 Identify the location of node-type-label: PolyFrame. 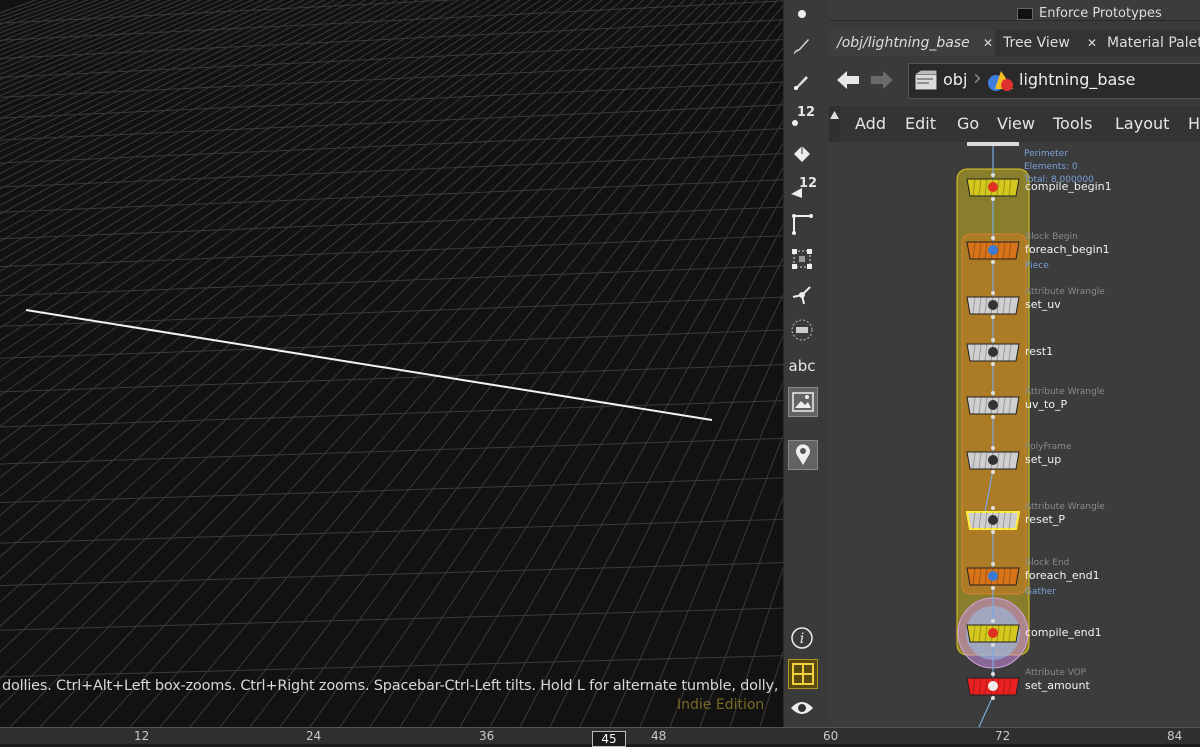
(1048, 447).